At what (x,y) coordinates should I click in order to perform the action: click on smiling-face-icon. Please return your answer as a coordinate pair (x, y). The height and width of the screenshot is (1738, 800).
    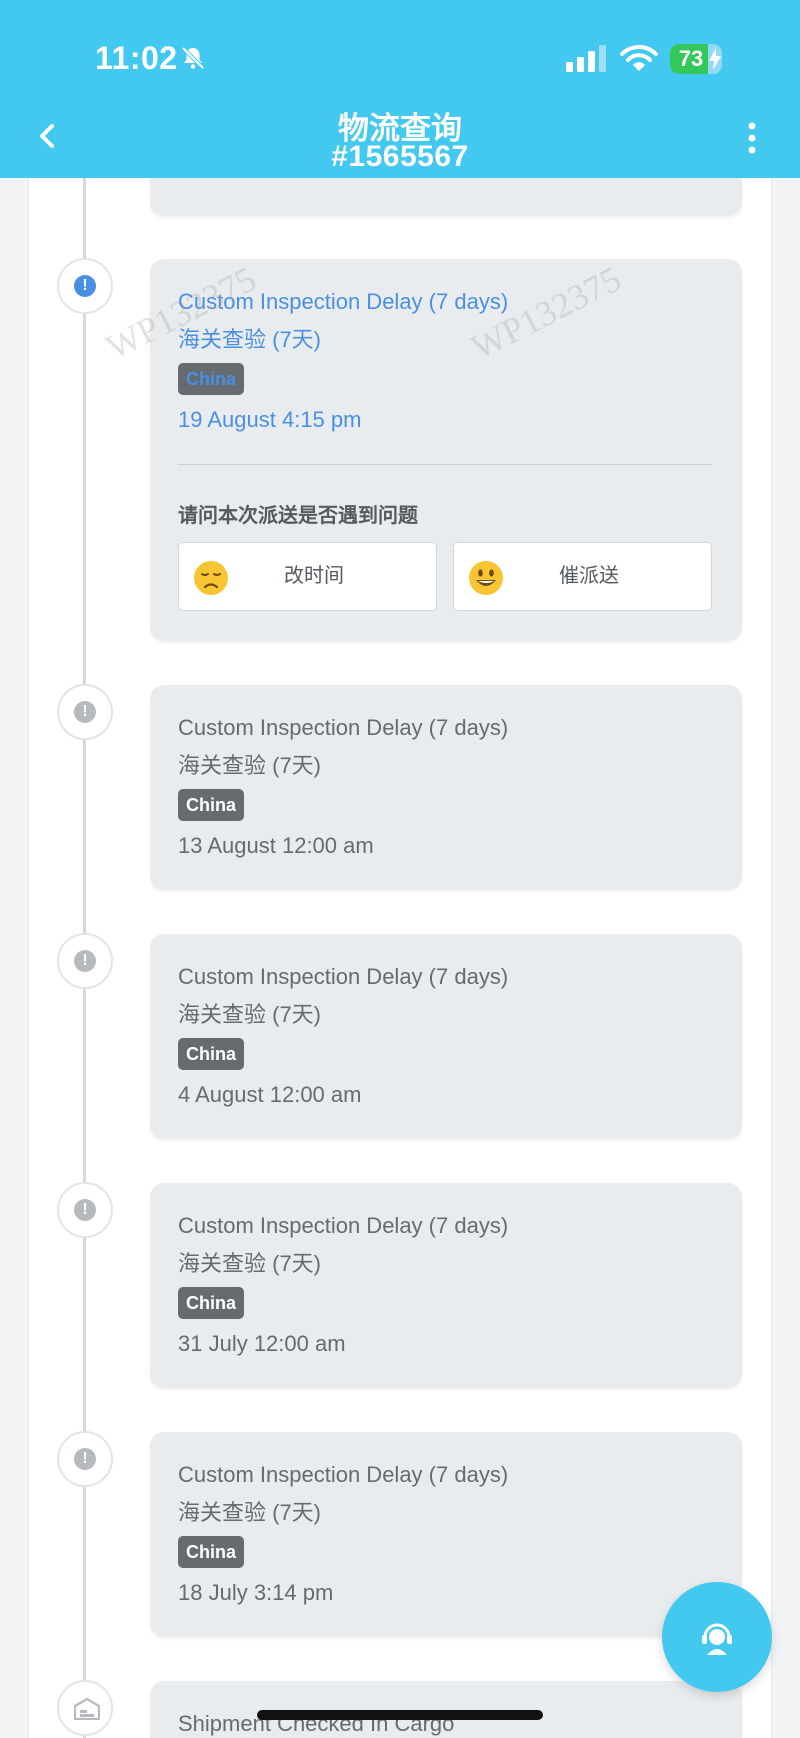
    Looking at the image, I should click on (486, 578).